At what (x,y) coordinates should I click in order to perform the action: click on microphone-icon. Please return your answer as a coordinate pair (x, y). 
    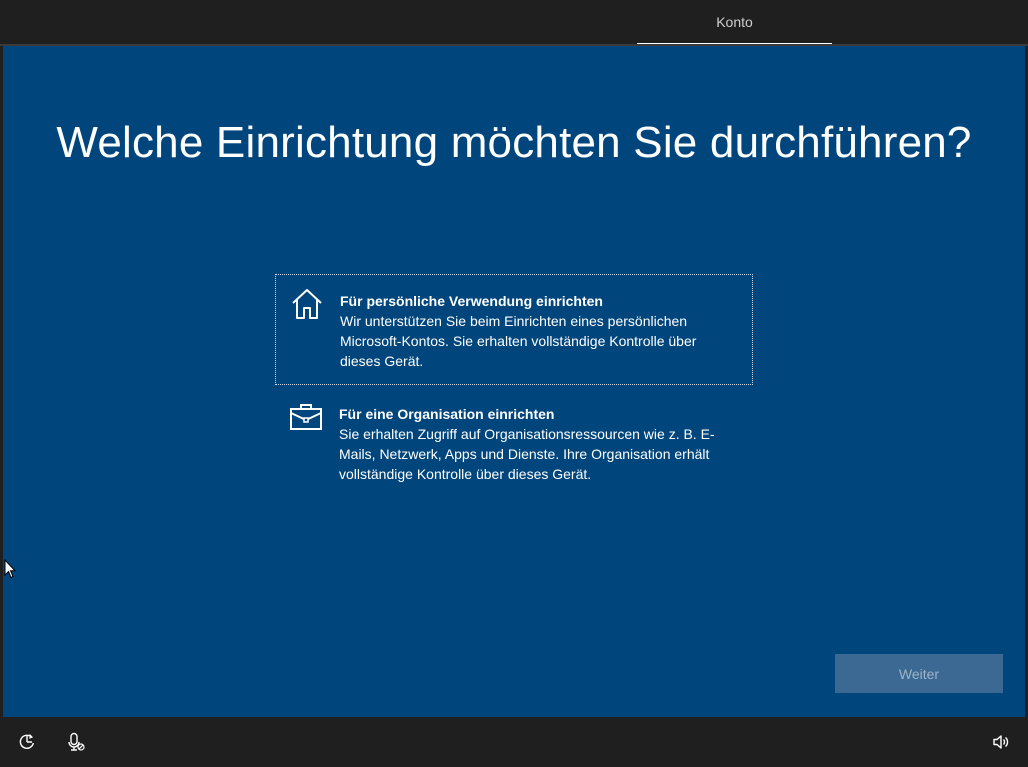
    Looking at the image, I should click on (76, 742).